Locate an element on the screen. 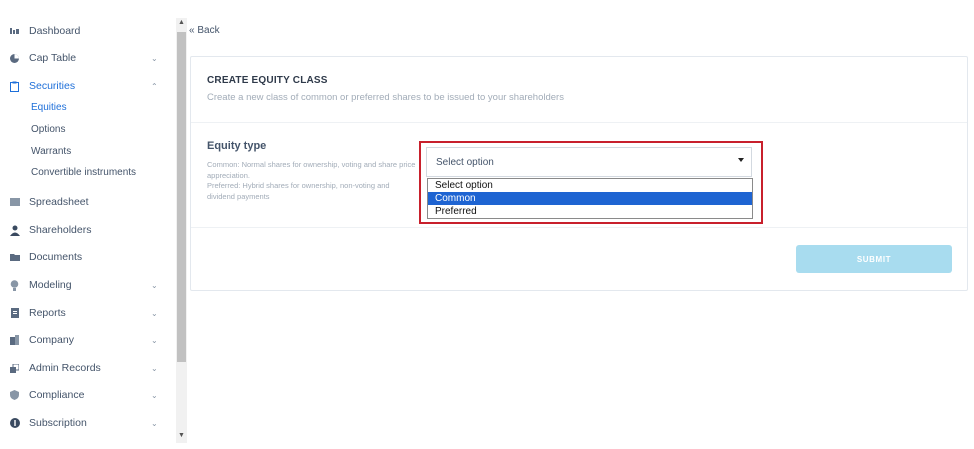  submit-button: SUBMIT is located at coordinates (874, 259).